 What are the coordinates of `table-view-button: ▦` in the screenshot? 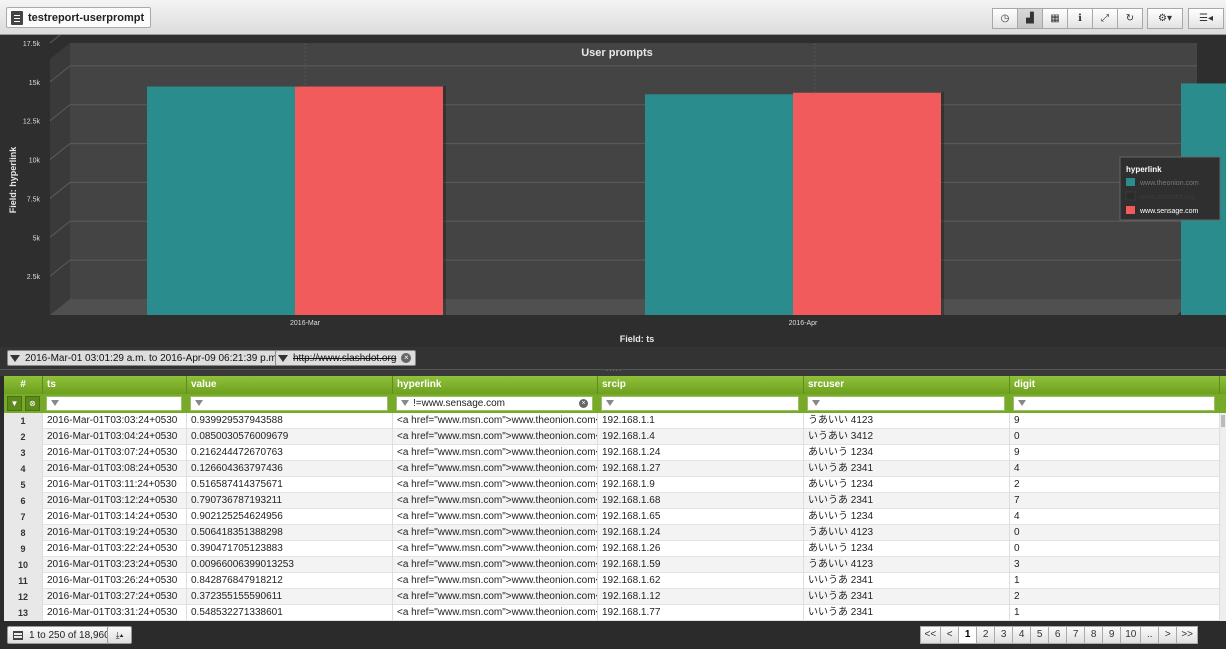 It's located at (1055, 18).